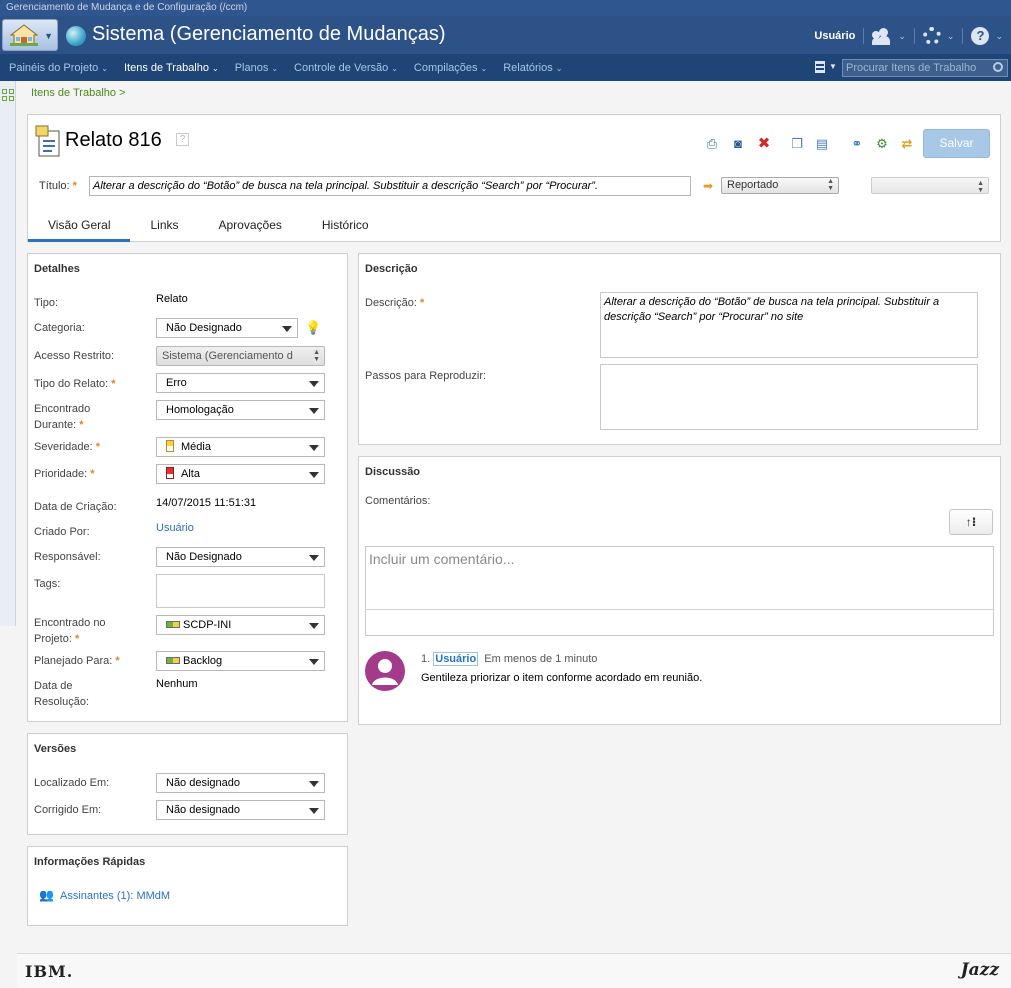  Describe the element at coordinates (256, 68) in the screenshot. I see `menu-item-plans: Planos ⌄` at that location.